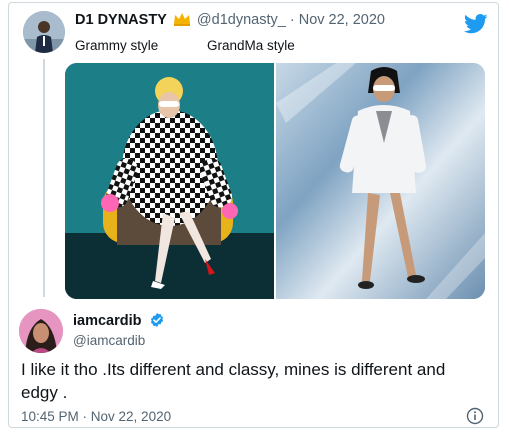  What do you see at coordinates (96, 416) in the screenshot?
I see `tweet-timestamp: 10:45 PM · Nov 22, 2020` at bounding box center [96, 416].